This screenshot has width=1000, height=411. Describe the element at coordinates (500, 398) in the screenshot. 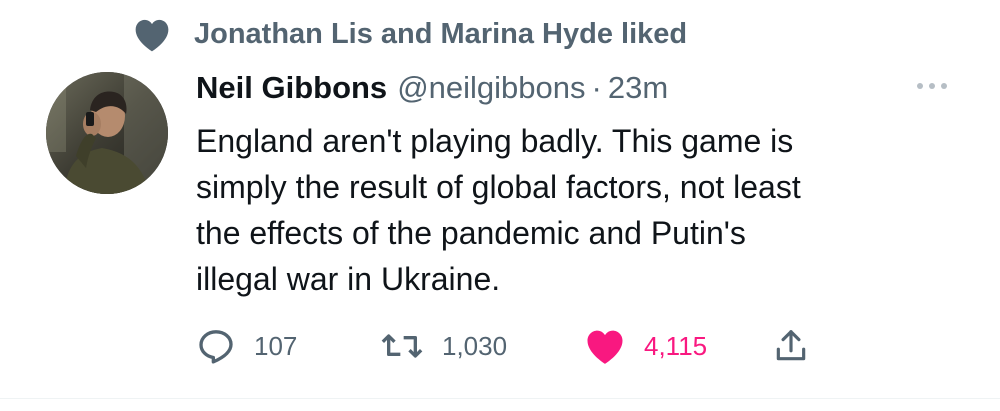

I see `divider` at that location.